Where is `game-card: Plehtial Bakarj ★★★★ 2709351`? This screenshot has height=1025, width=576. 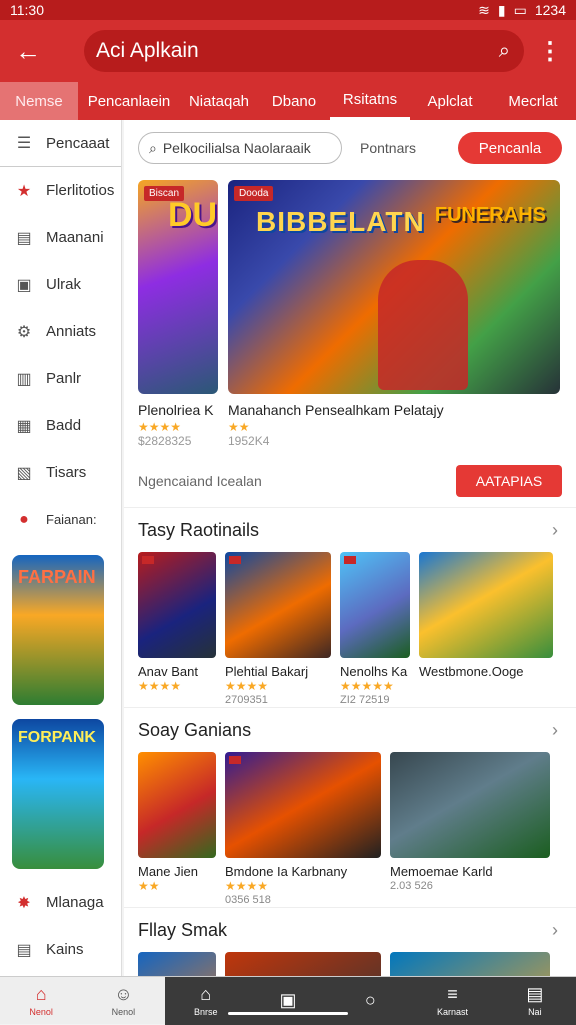
game-card: Plehtial Bakarj ★★★★ 2709351 is located at coordinates (278, 629).